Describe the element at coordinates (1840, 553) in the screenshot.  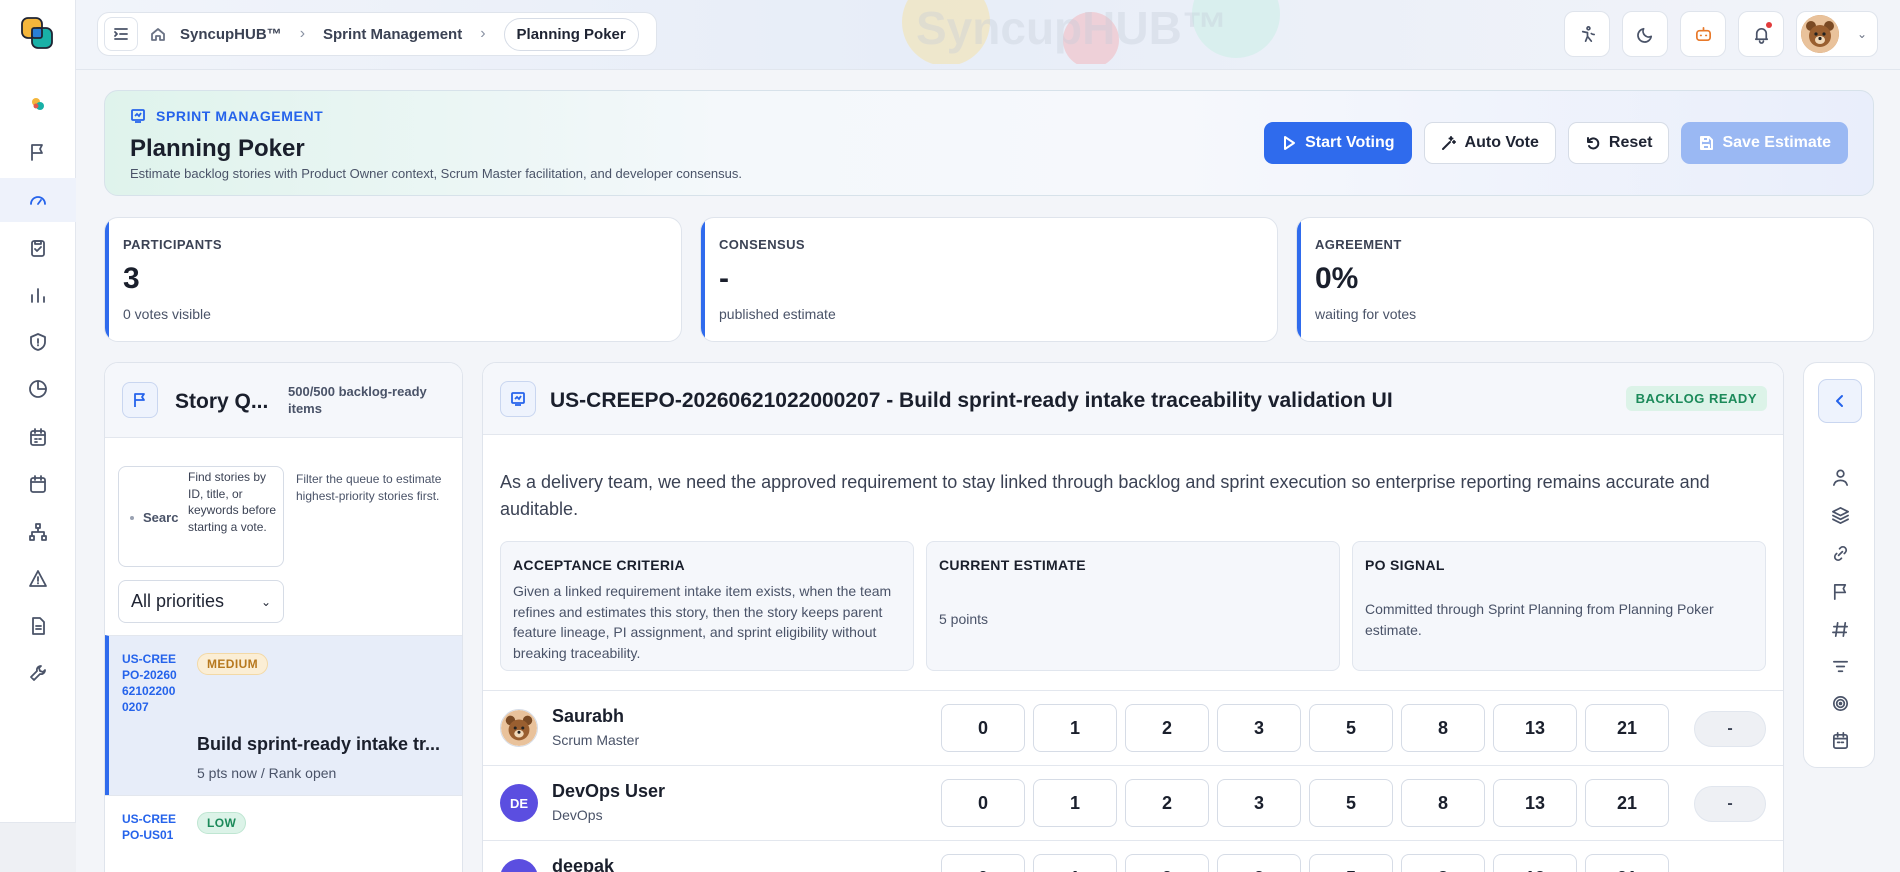
I see `link-icon` at that location.